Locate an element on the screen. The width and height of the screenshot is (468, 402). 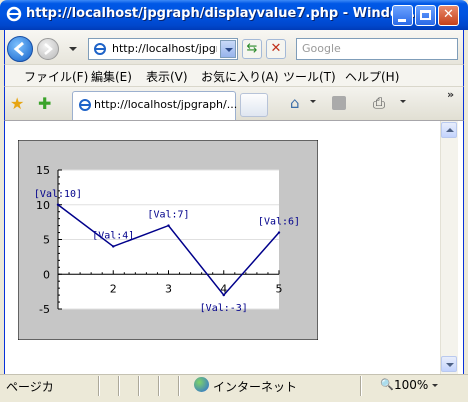
home-dropdown-icon is located at coordinates (313, 101).